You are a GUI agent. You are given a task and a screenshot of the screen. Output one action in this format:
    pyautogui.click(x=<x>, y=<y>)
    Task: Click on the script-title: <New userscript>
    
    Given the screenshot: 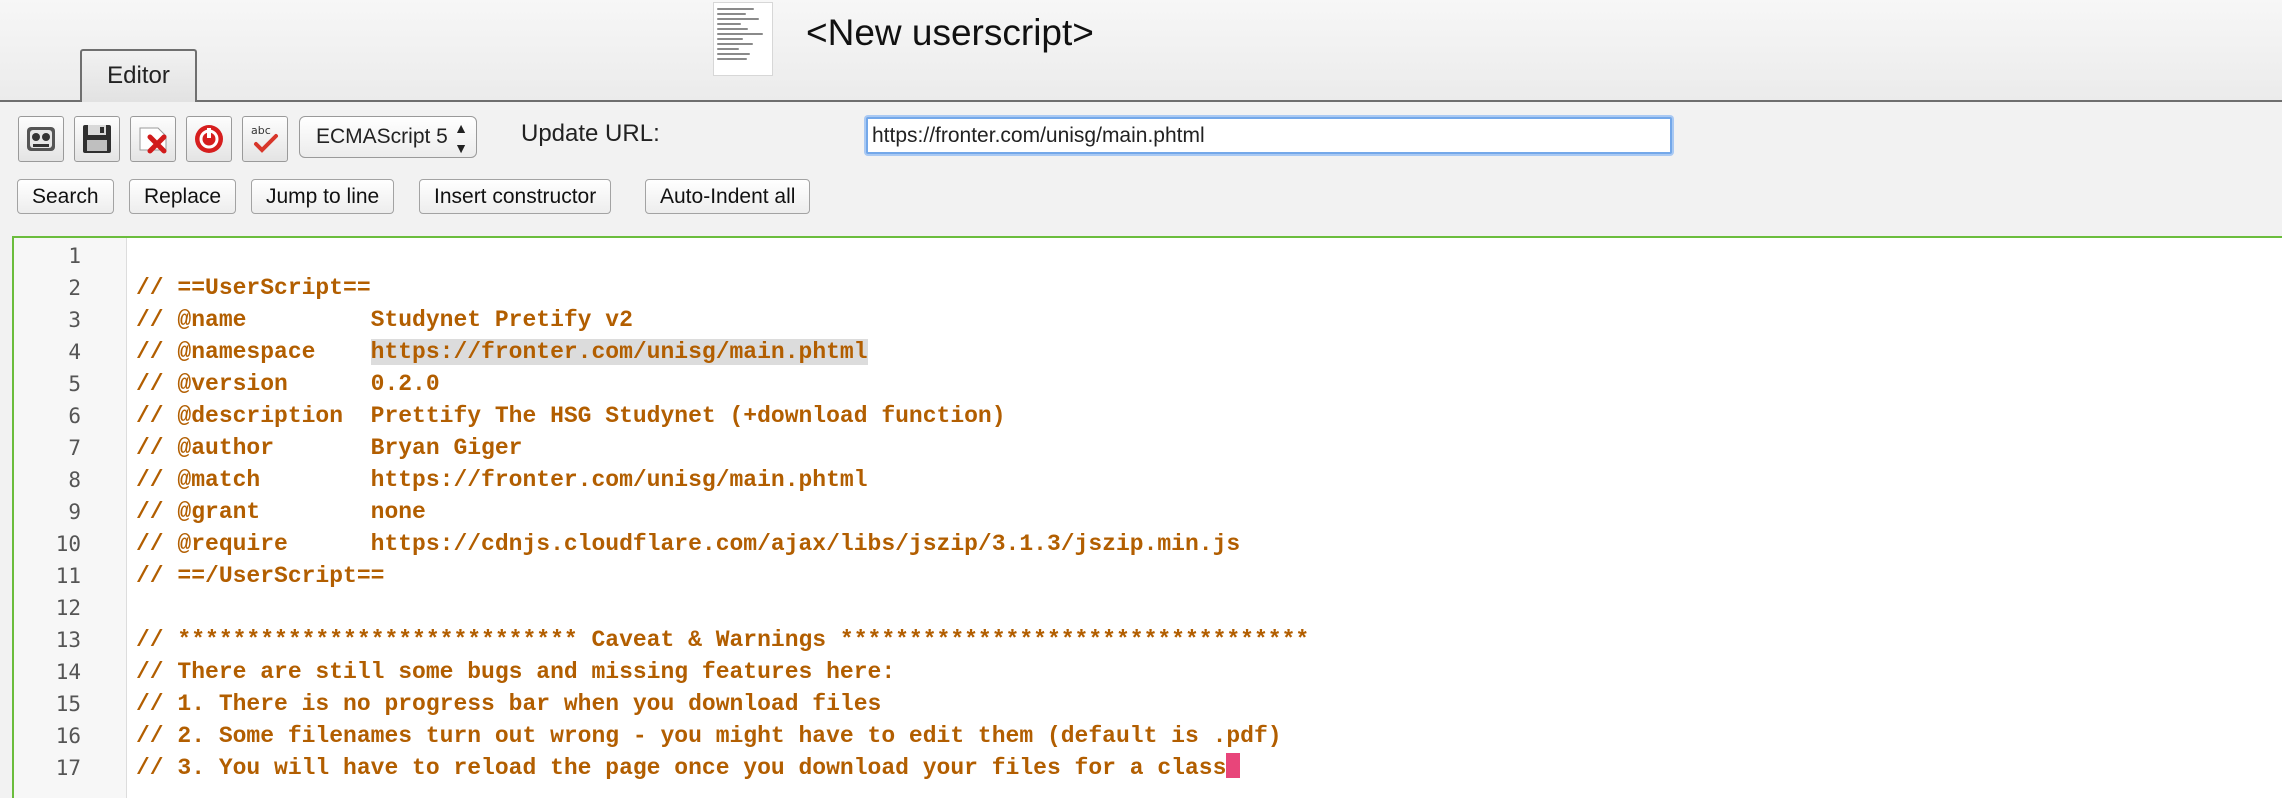 What is the action you would take?
    pyautogui.click(x=950, y=32)
    